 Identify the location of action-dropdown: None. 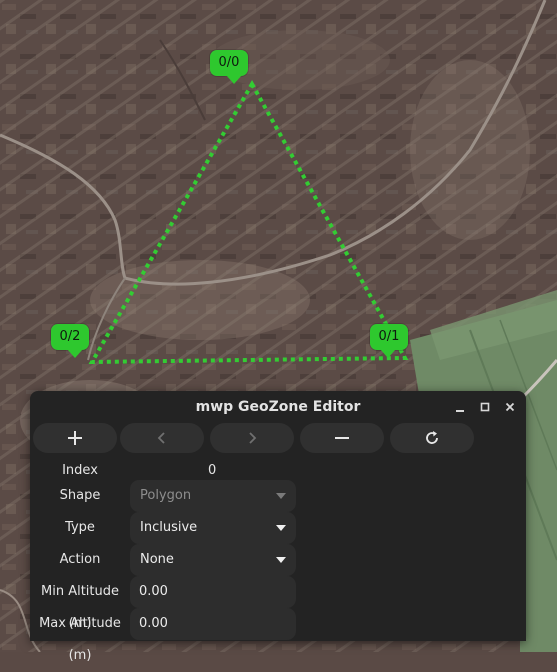
(213, 560).